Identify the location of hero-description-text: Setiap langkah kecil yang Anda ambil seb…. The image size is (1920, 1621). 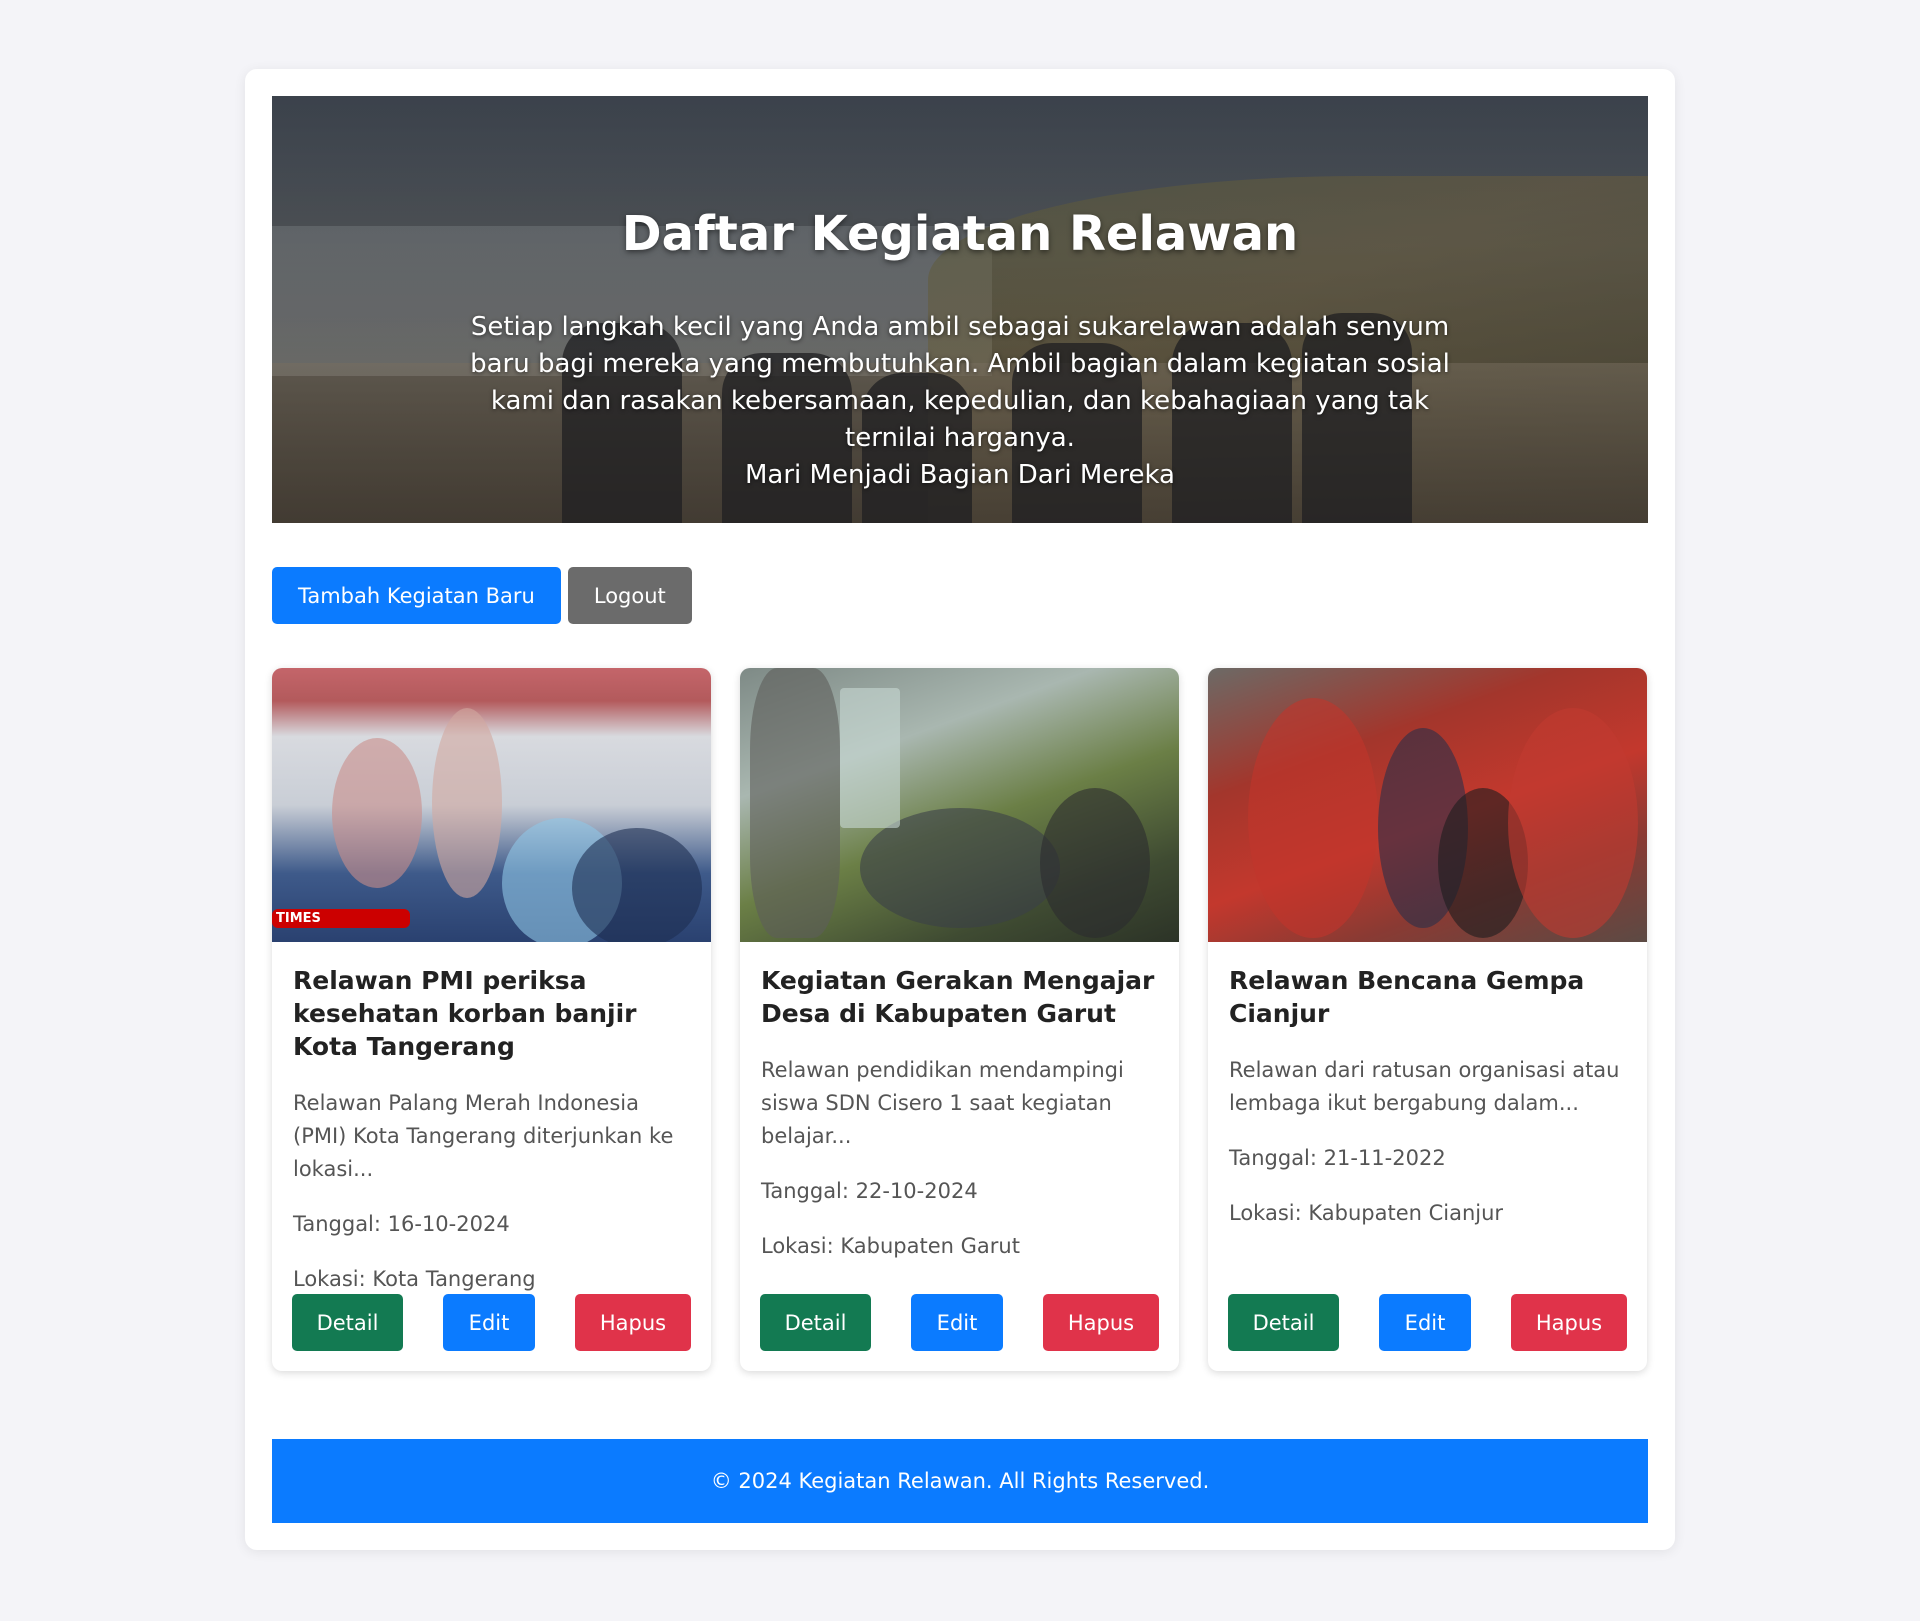
(960, 382).